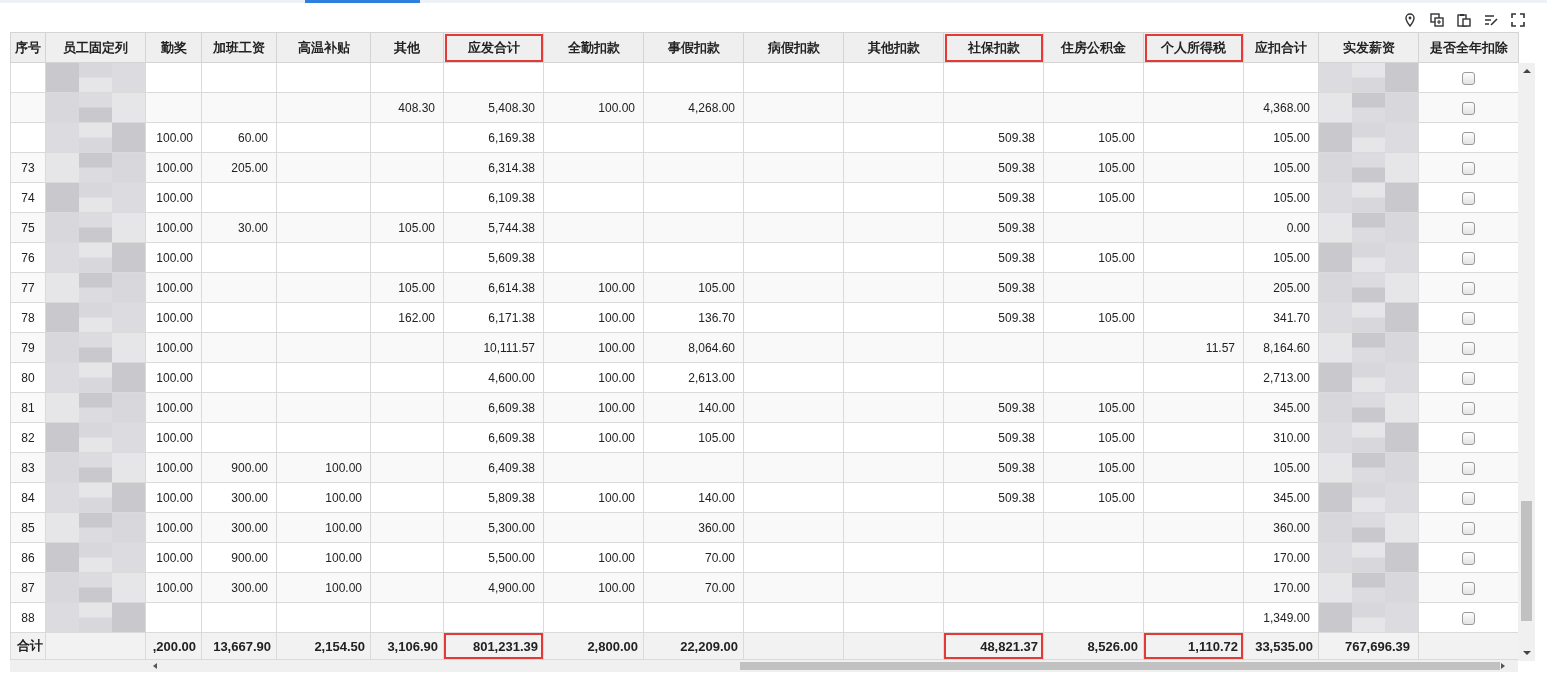 This screenshot has width=1547, height=676. Describe the element at coordinates (511, 407) in the screenshot. I see `table-cell: 6,609.38` at that location.